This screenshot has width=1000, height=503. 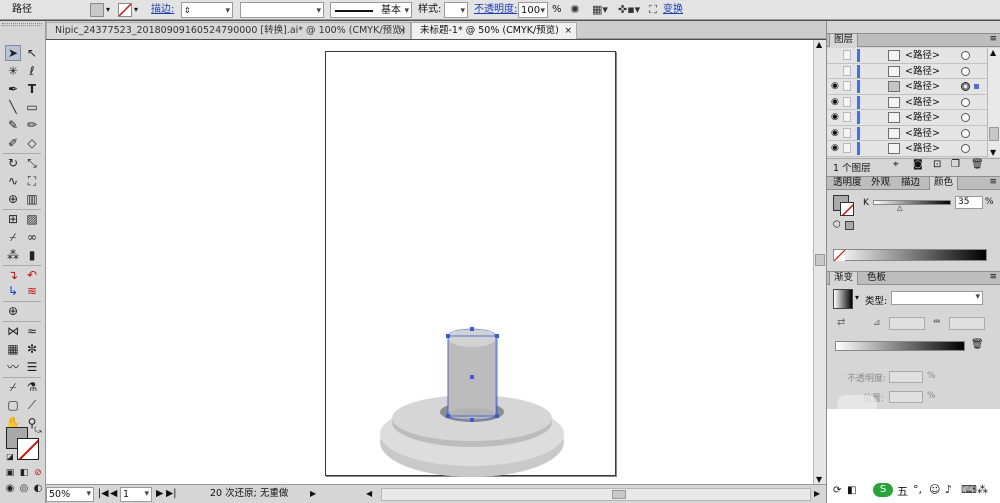 I want to click on mesh-tool-icon: ⊞, so click(x=13, y=219).